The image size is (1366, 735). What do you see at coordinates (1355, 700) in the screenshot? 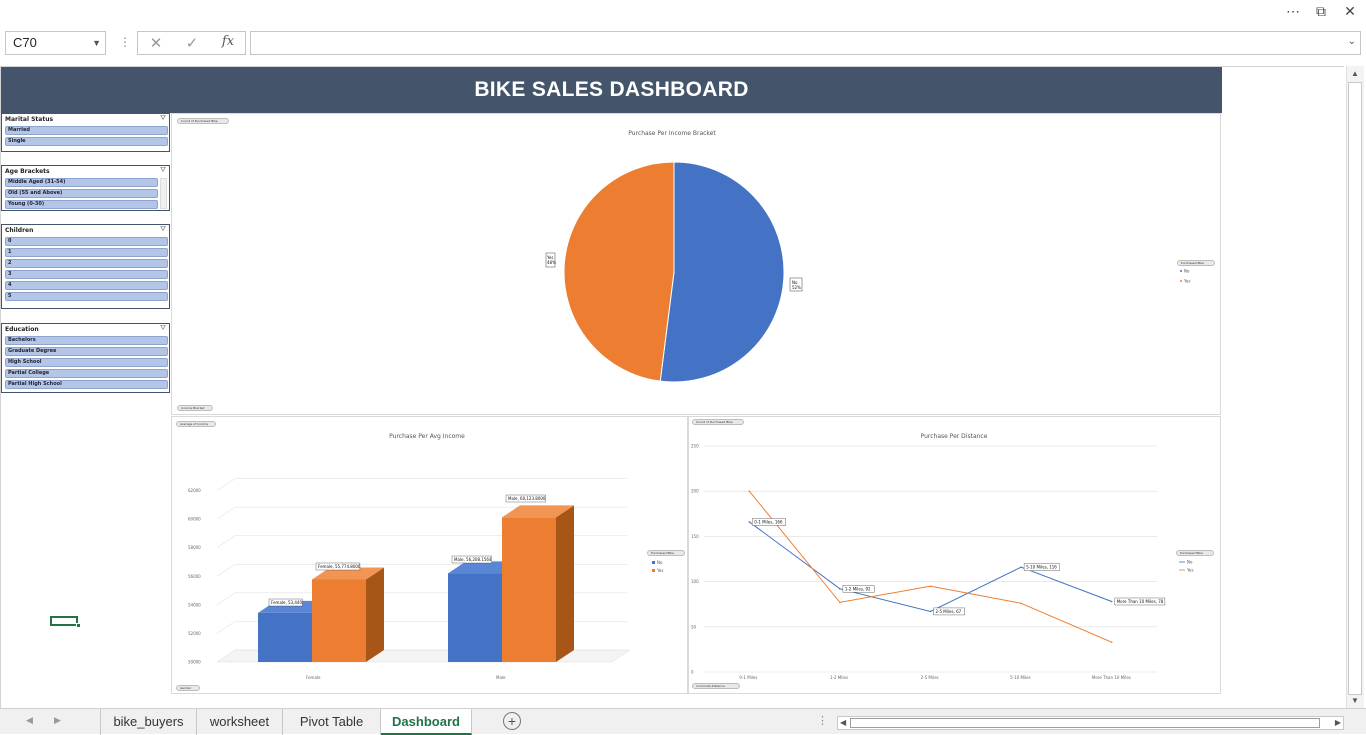
I see `scroll-down-icon: ▼` at bounding box center [1355, 700].